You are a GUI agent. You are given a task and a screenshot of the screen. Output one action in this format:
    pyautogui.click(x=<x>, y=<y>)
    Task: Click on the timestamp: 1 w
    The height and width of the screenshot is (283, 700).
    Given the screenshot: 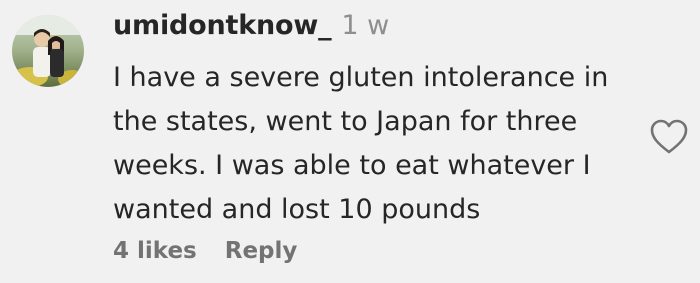 What is the action you would take?
    pyautogui.click(x=365, y=25)
    